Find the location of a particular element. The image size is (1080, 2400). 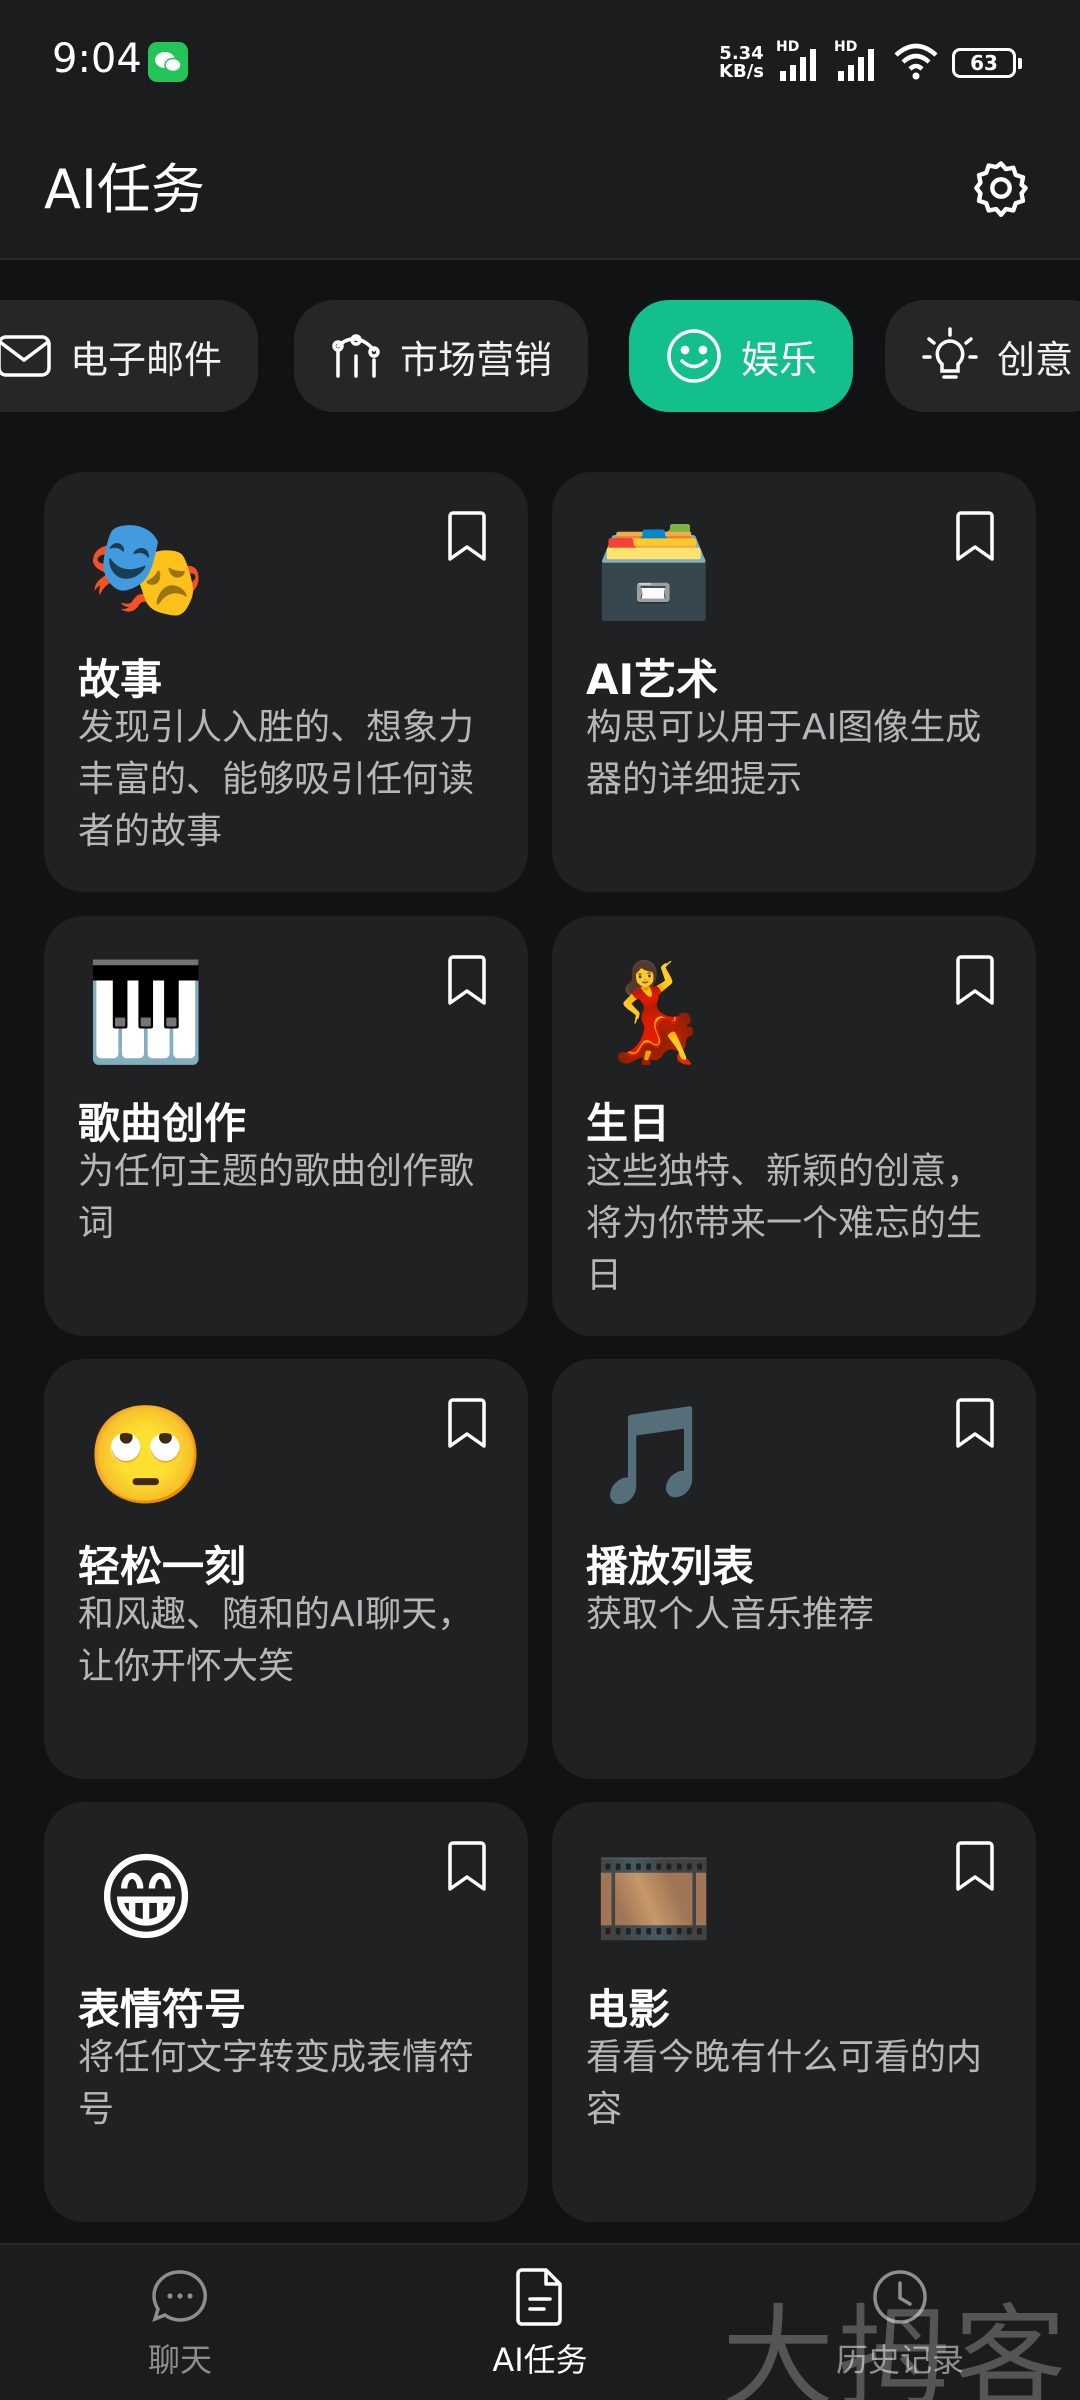

card-title: 表情符号 is located at coordinates (162, 2009).